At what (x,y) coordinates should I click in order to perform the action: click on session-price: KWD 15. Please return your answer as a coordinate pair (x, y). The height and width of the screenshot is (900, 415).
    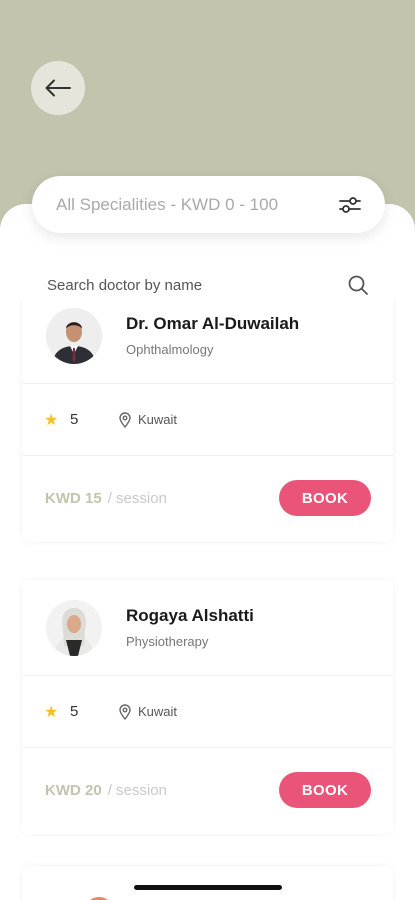
    Looking at the image, I should click on (73, 498).